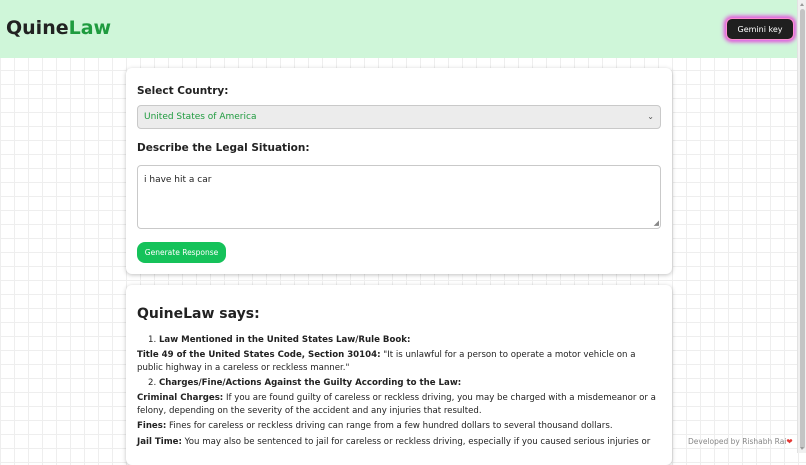 Image resolution: width=806 pixels, height=465 pixels. I want to click on logo-text-law: Law, so click(90, 28).